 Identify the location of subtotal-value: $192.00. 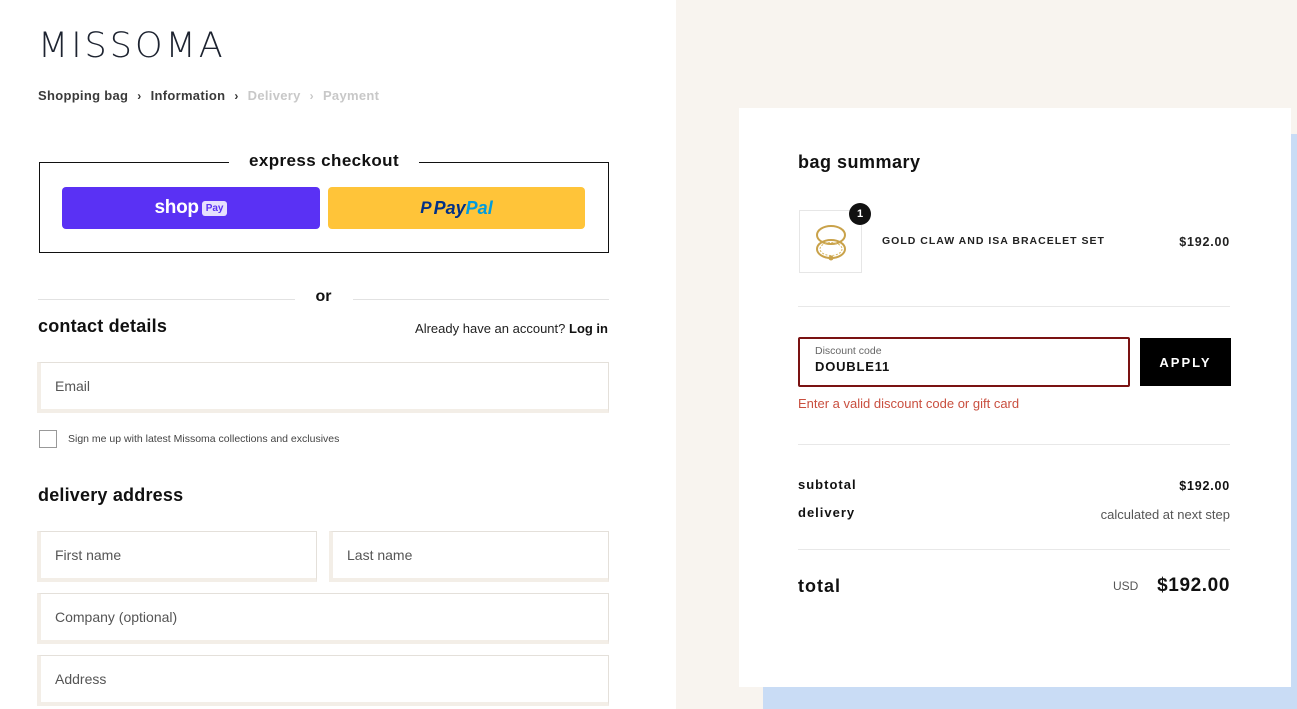
(1204, 486).